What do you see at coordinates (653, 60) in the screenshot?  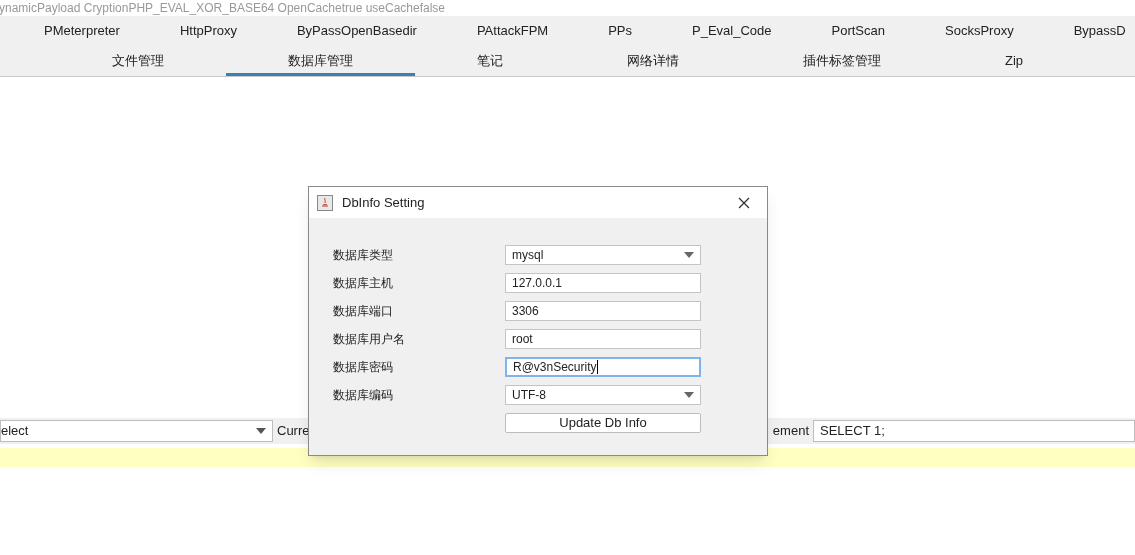 I see `tab: 网络详情` at bounding box center [653, 60].